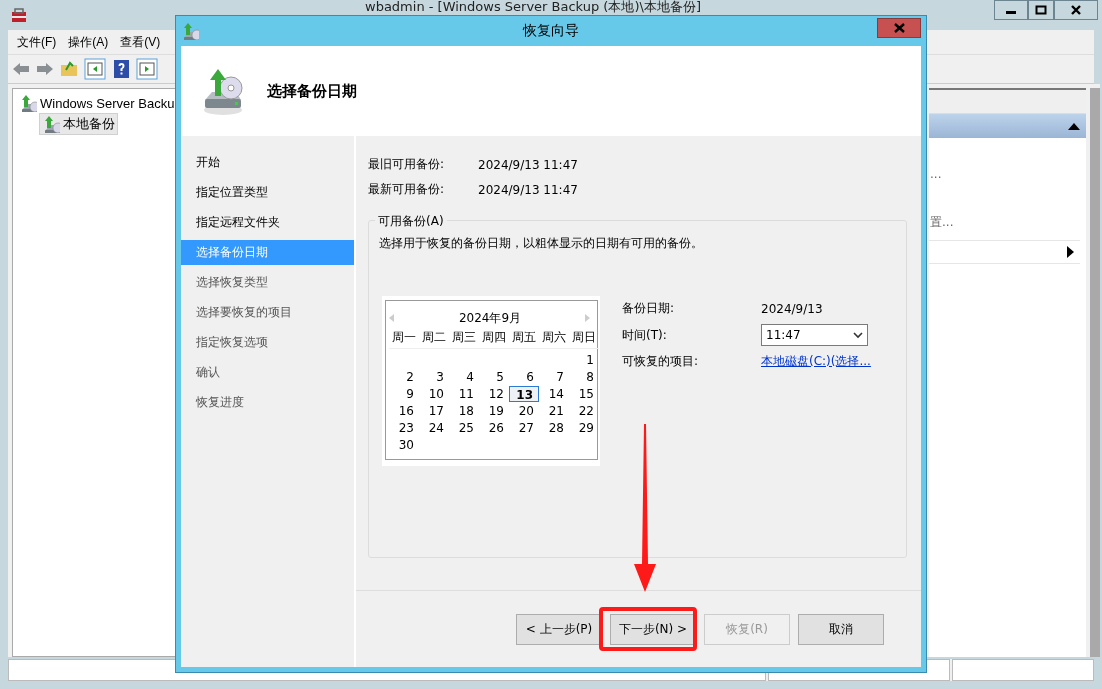 This screenshot has height=689, width=1102. I want to click on calendar-day: 20, so click(524, 411).